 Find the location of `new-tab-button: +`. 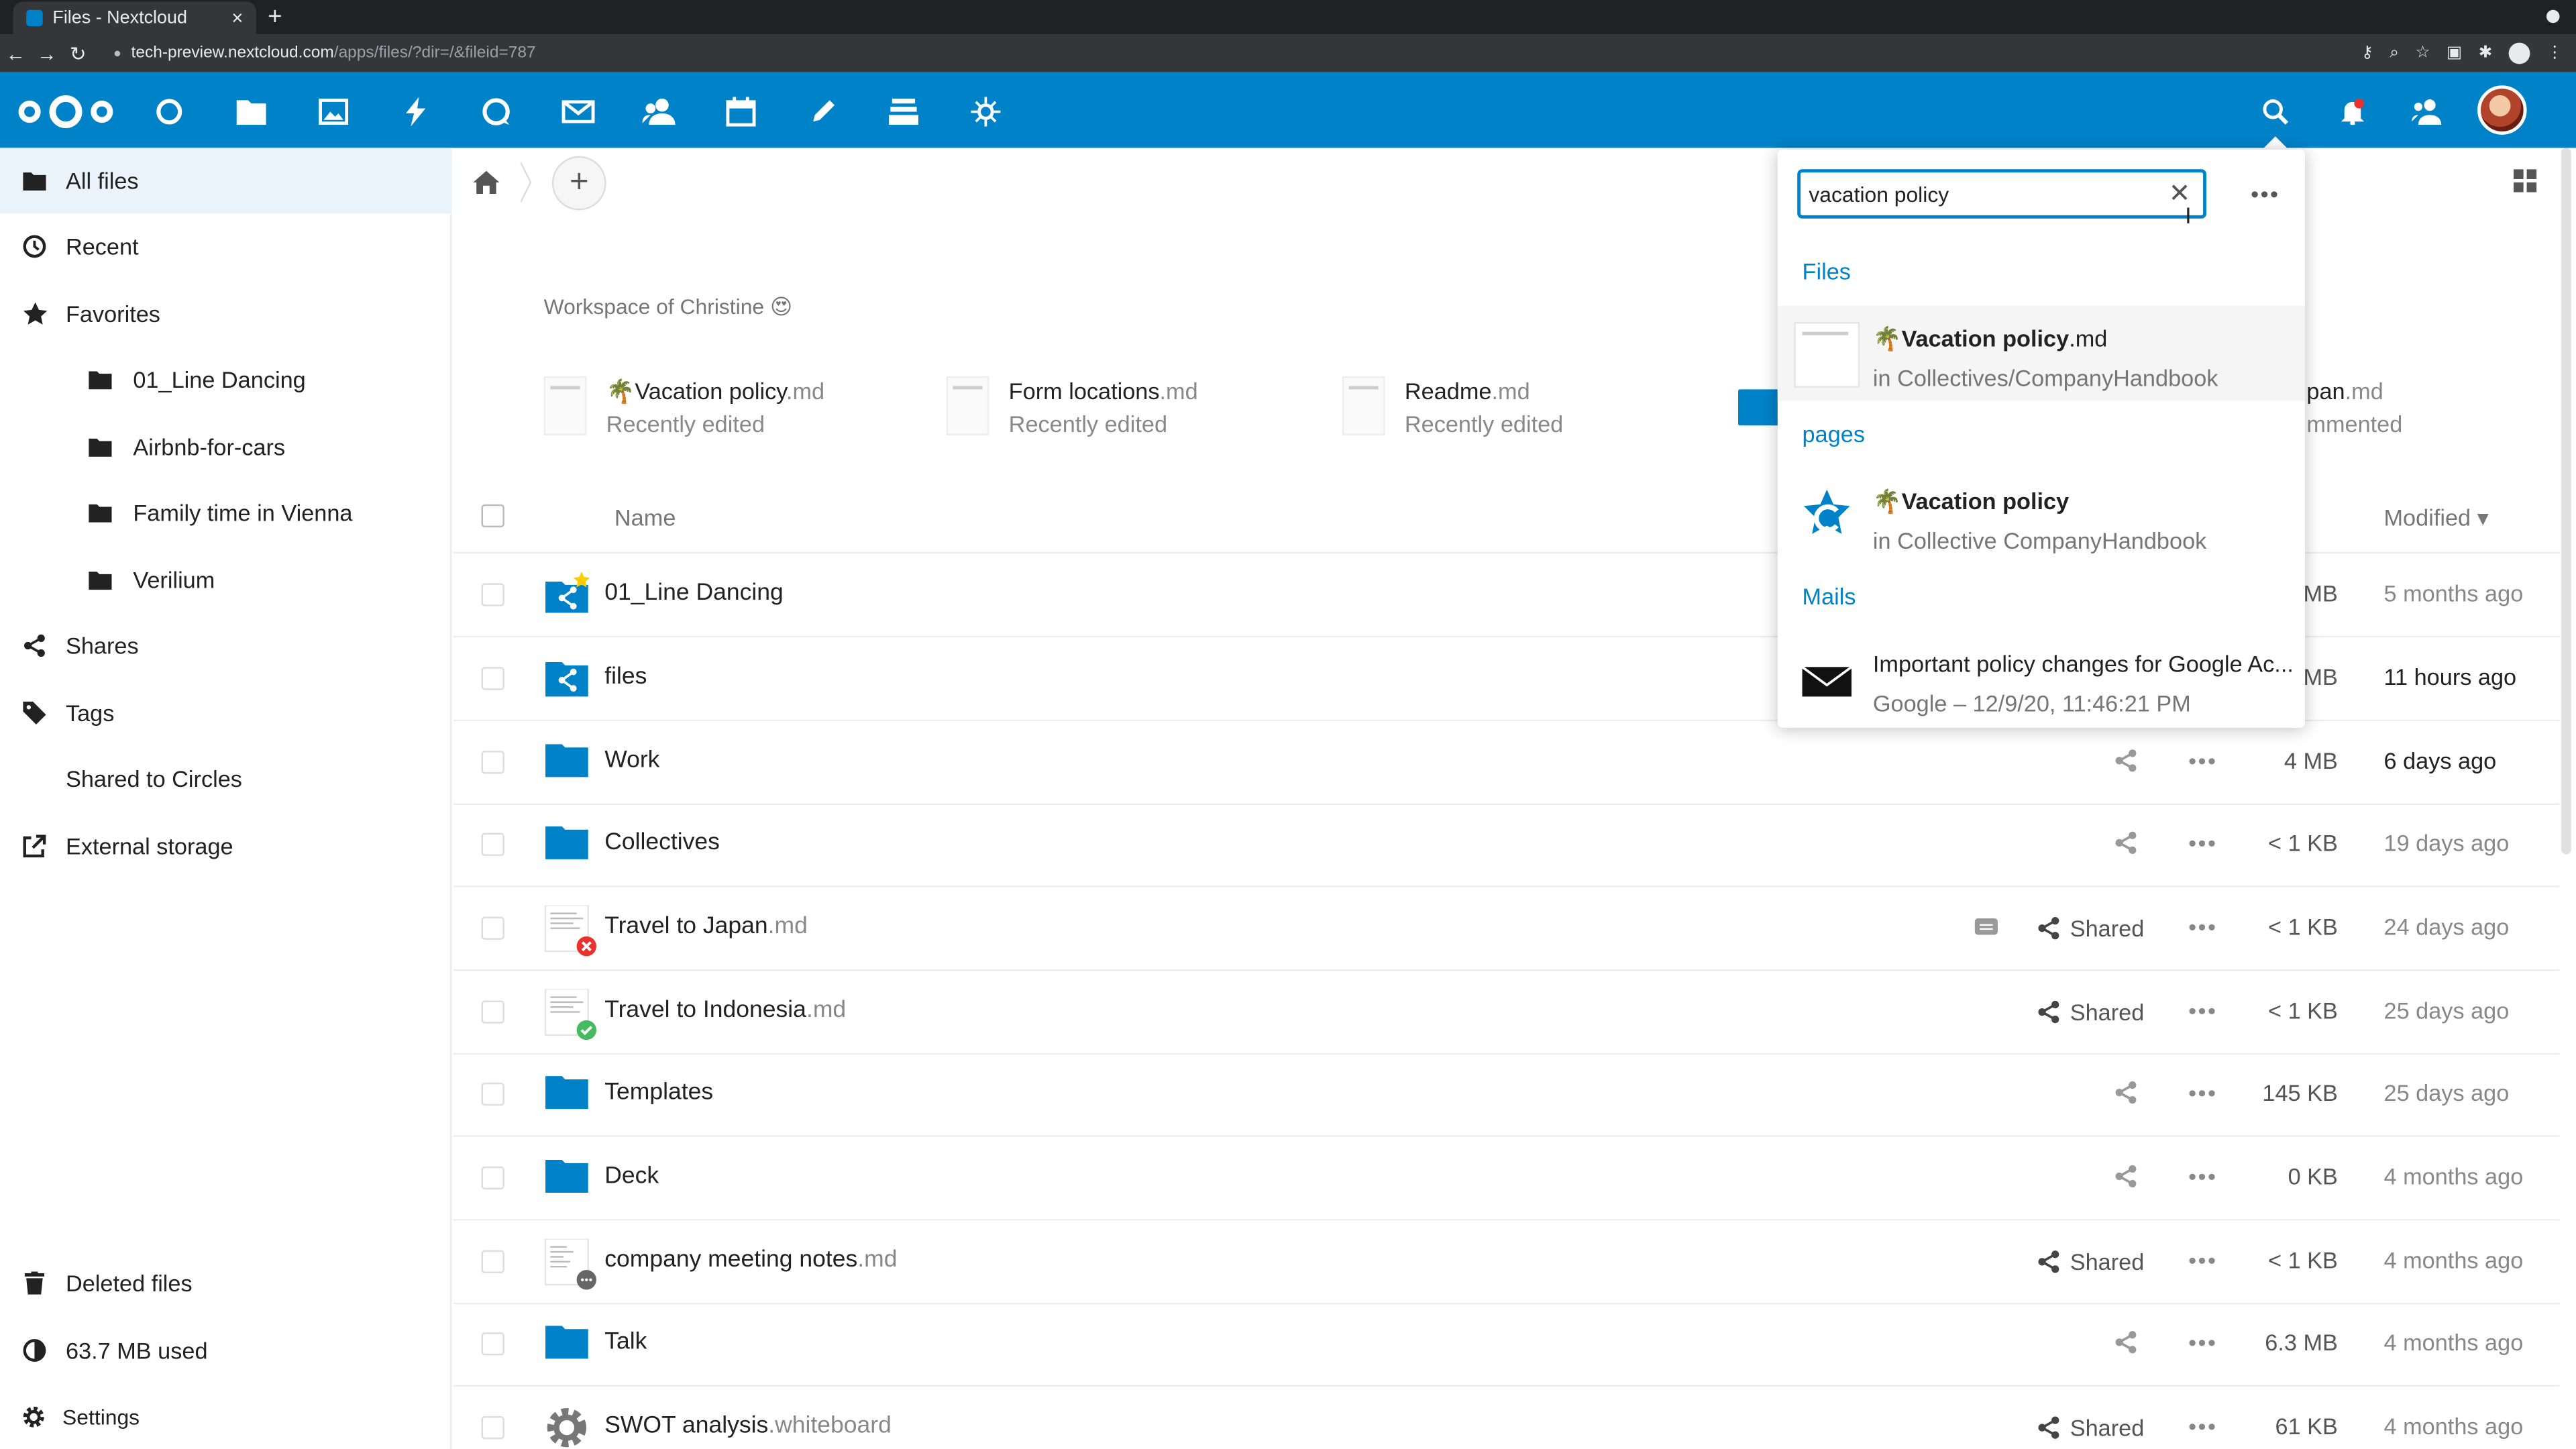

new-tab-button: + is located at coordinates (275, 17).